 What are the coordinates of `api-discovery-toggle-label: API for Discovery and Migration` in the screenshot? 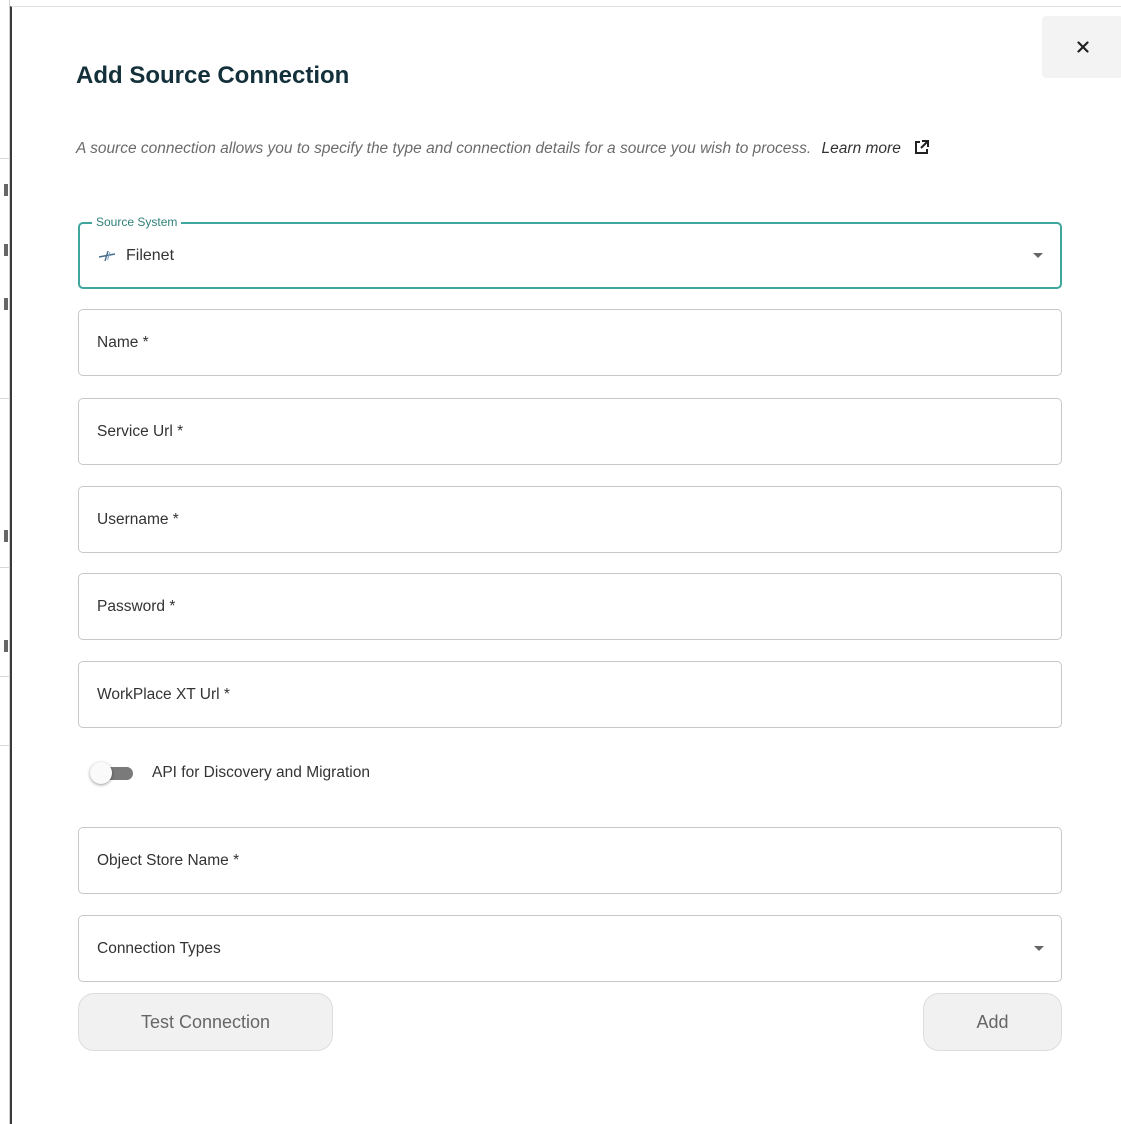 It's located at (261, 772).